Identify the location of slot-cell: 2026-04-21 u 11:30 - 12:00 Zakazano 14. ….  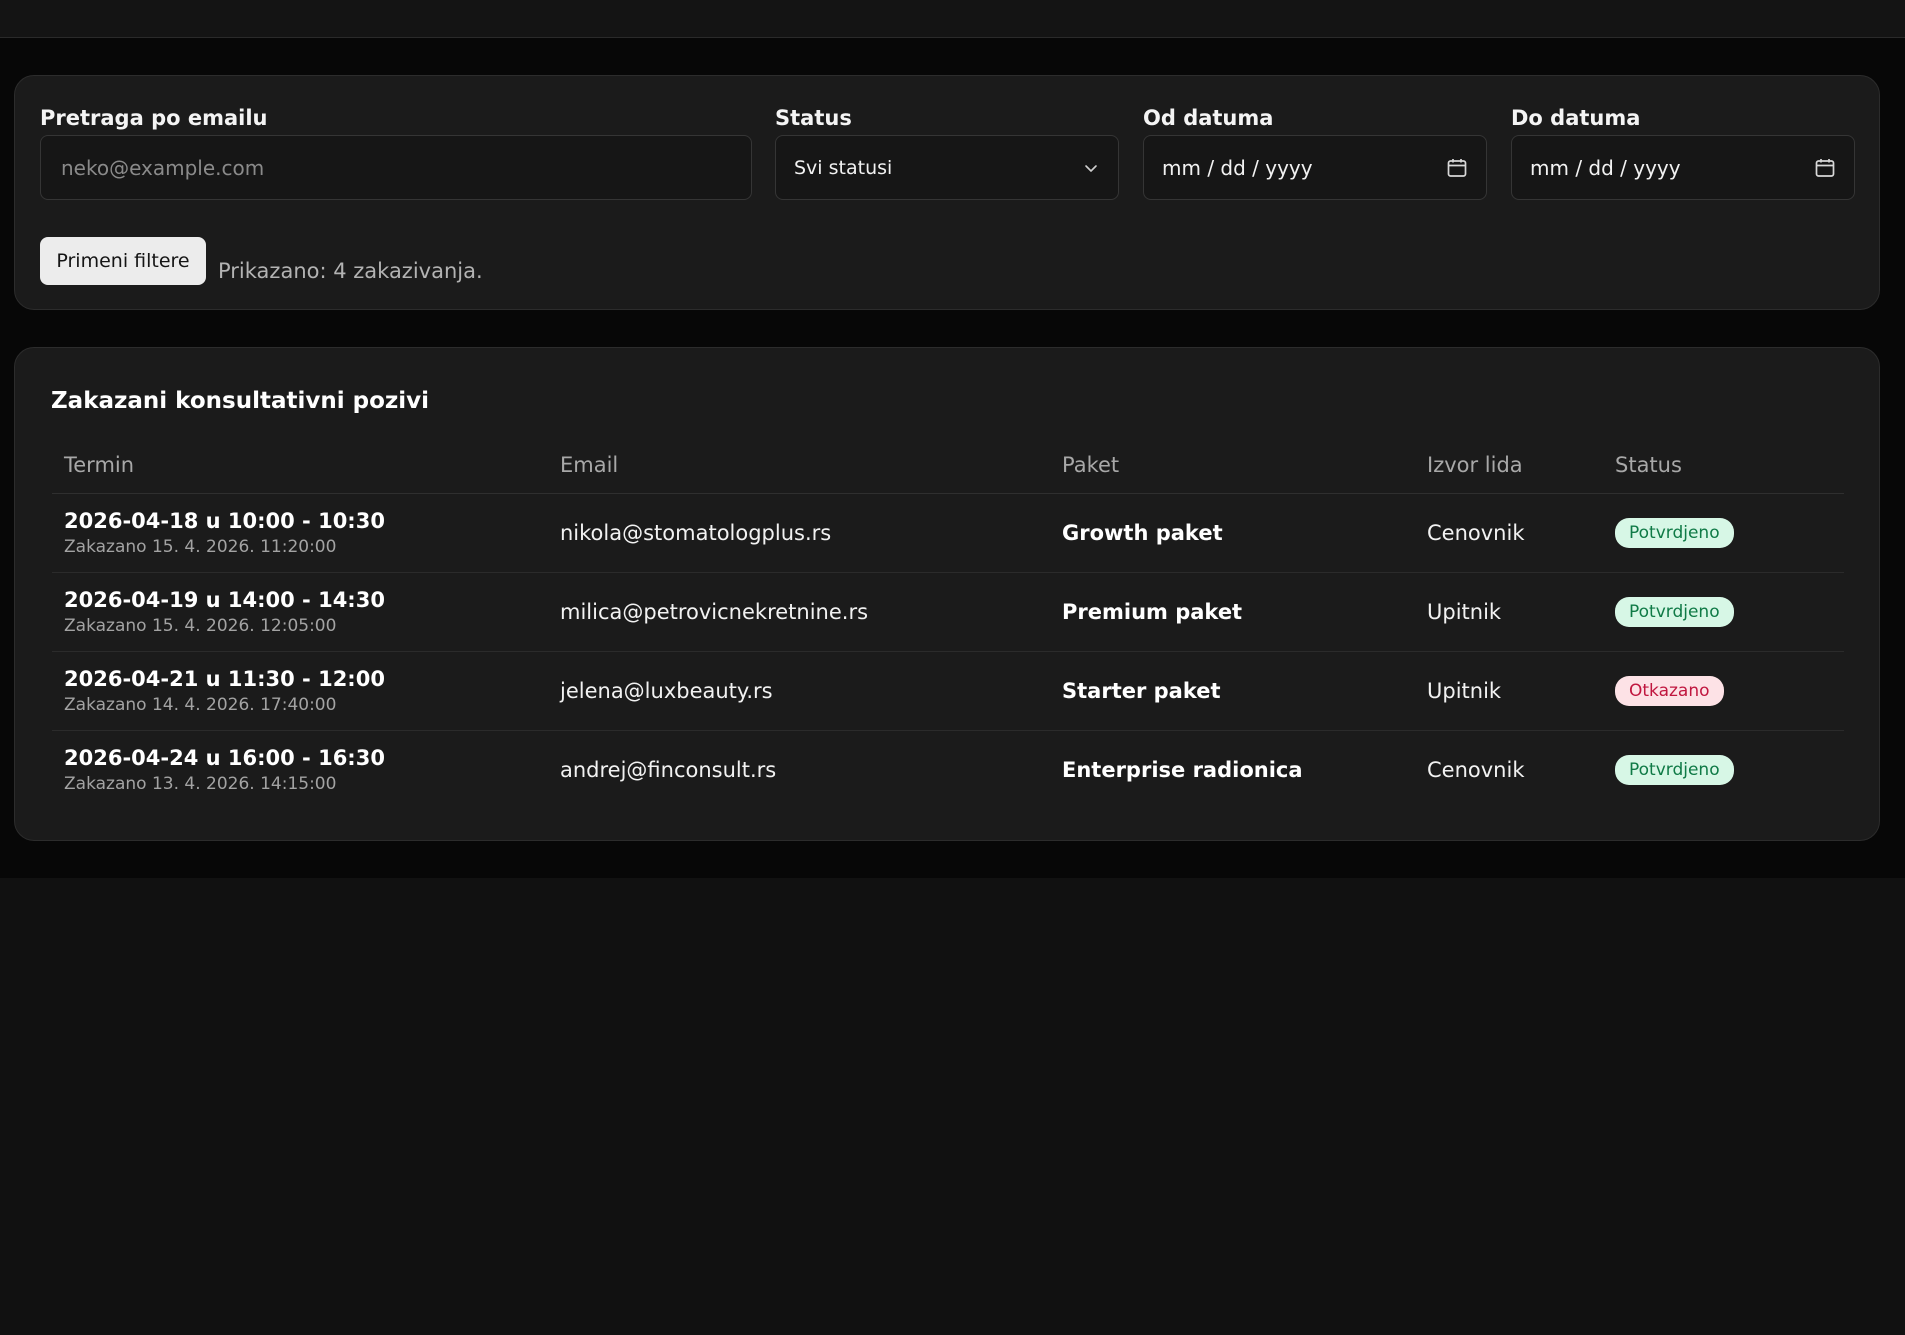
(224, 691).